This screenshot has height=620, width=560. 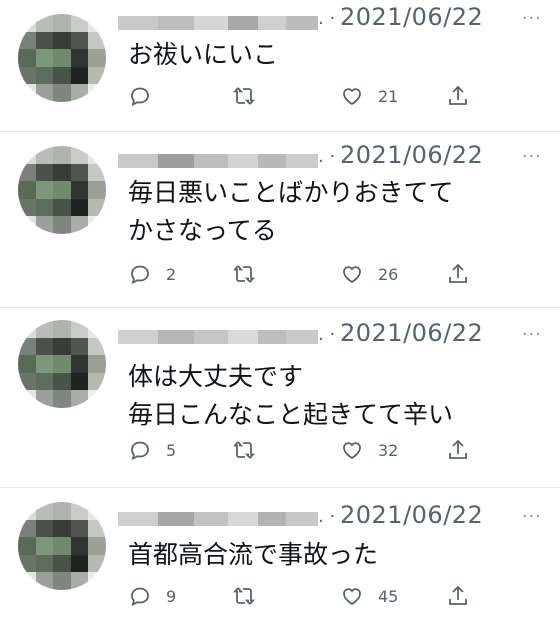 What do you see at coordinates (303, 277) in the screenshot?
I see `tweet-actions: 2 26` at bounding box center [303, 277].